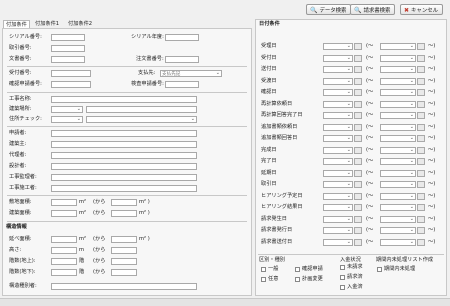 Image resolution: width=450 pixels, height=306 pixels. I want to click on height-to-field, so click(124, 250).